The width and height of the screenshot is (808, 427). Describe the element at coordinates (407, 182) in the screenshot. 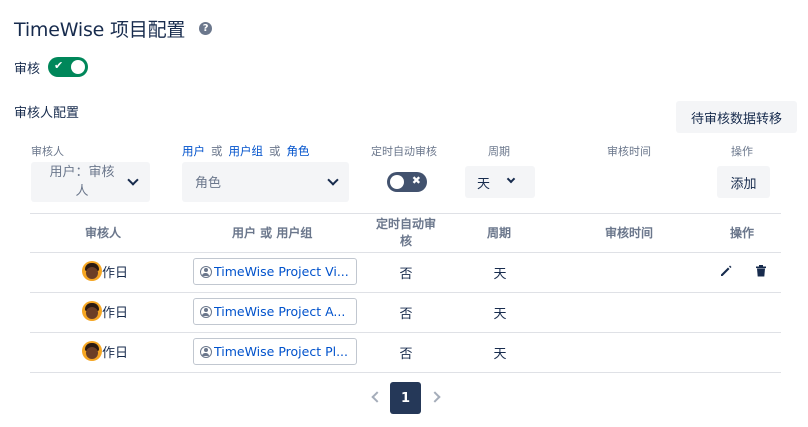

I see `auto-review-toggle: ✖` at that location.